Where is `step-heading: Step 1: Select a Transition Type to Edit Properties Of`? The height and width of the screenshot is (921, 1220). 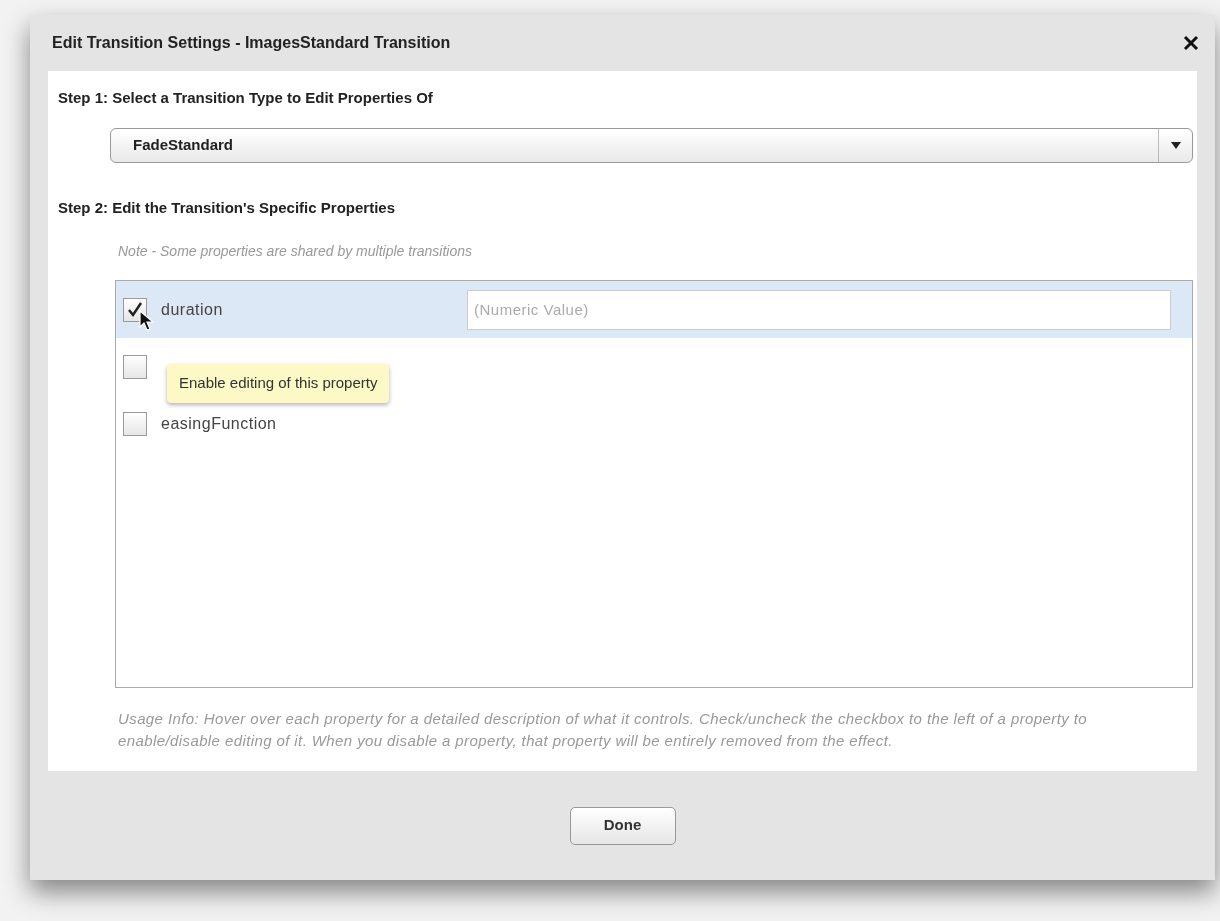 step-heading: Step 1: Select a Transition Type to Edit Properties Of is located at coordinates (245, 98).